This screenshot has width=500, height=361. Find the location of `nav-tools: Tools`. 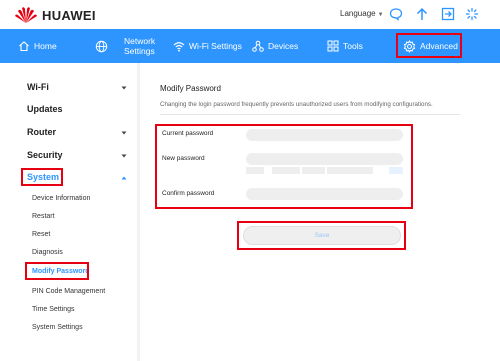

nav-tools: Tools is located at coordinates (345, 46).